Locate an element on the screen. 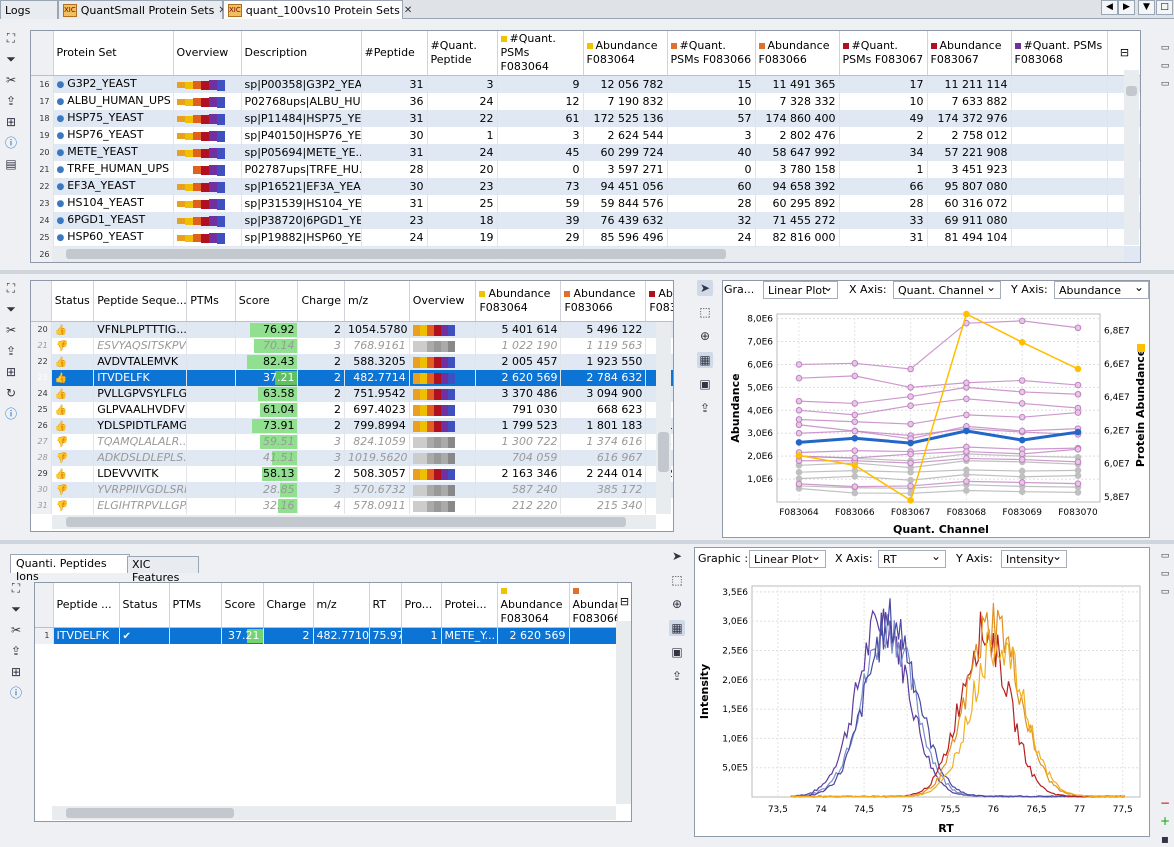 This screenshot has width=1174, height=847. selection-icon: ⬚ is located at coordinates (677, 580).